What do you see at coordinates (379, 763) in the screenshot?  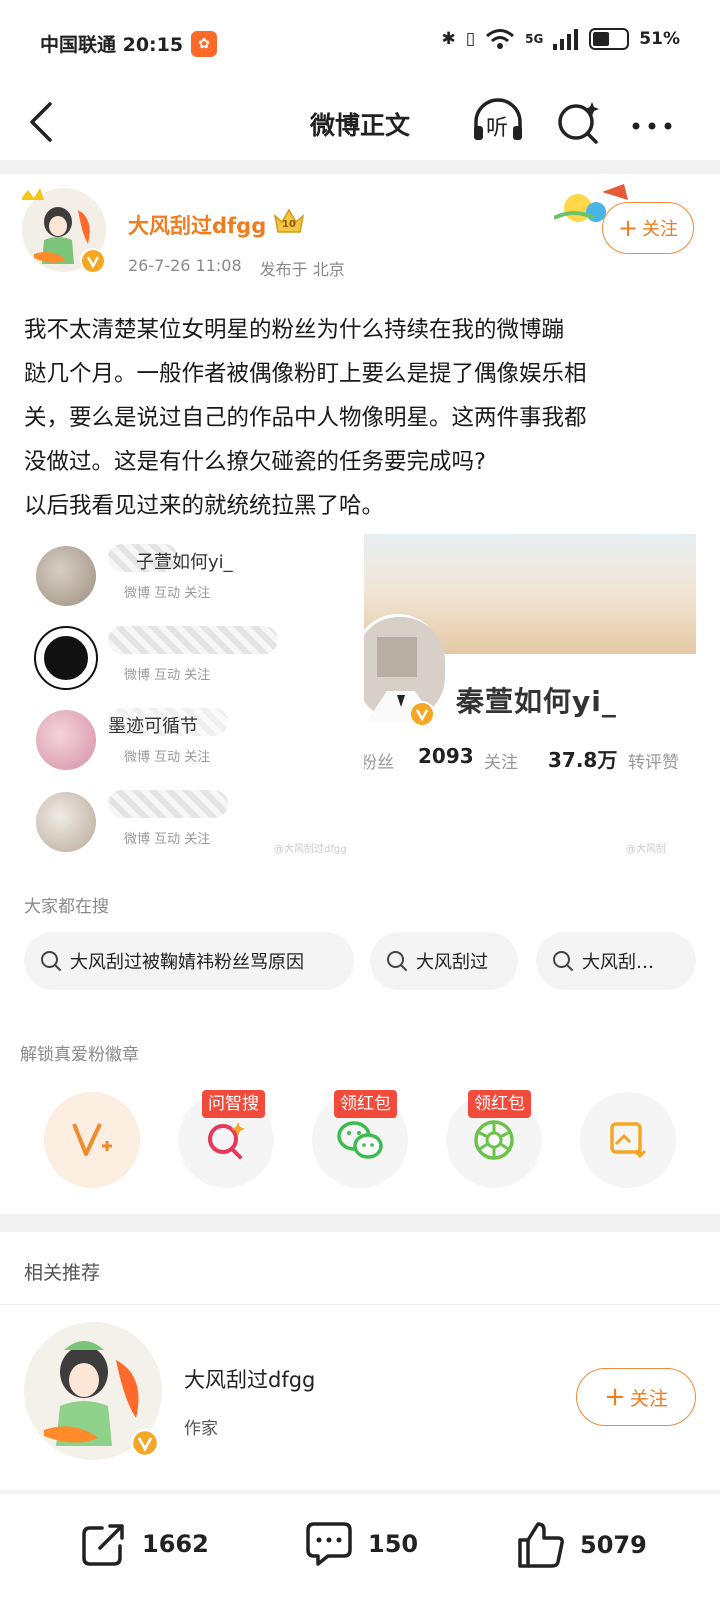 I see `stat-fans-label: 粉丝` at bounding box center [379, 763].